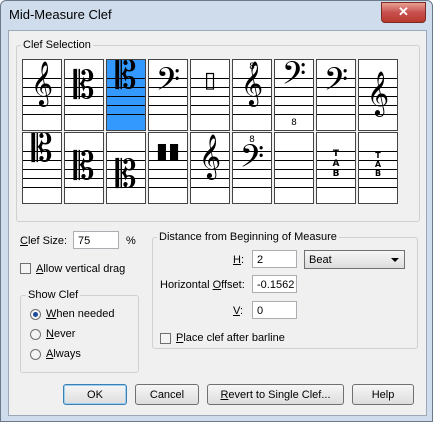 This screenshot has height=422, width=433. What do you see at coordinates (354, 259) in the screenshot?
I see `unit-select: Beat` at bounding box center [354, 259].